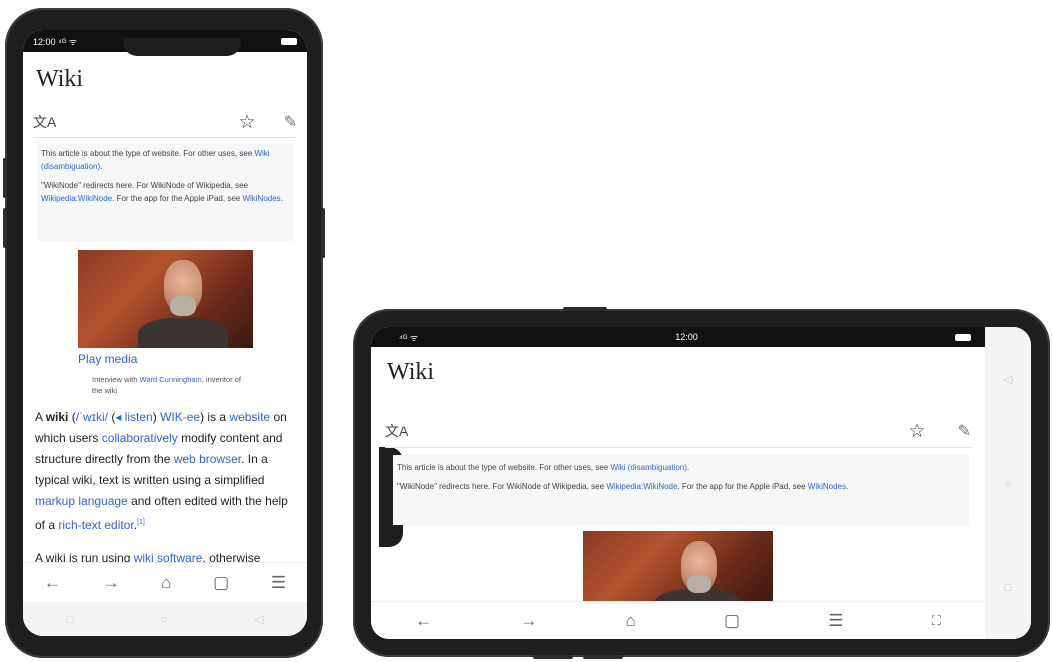 The image size is (1052, 662). What do you see at coordinates (182, 47) in the screenshot?
I see `notch` at bounding box center [182, 47].